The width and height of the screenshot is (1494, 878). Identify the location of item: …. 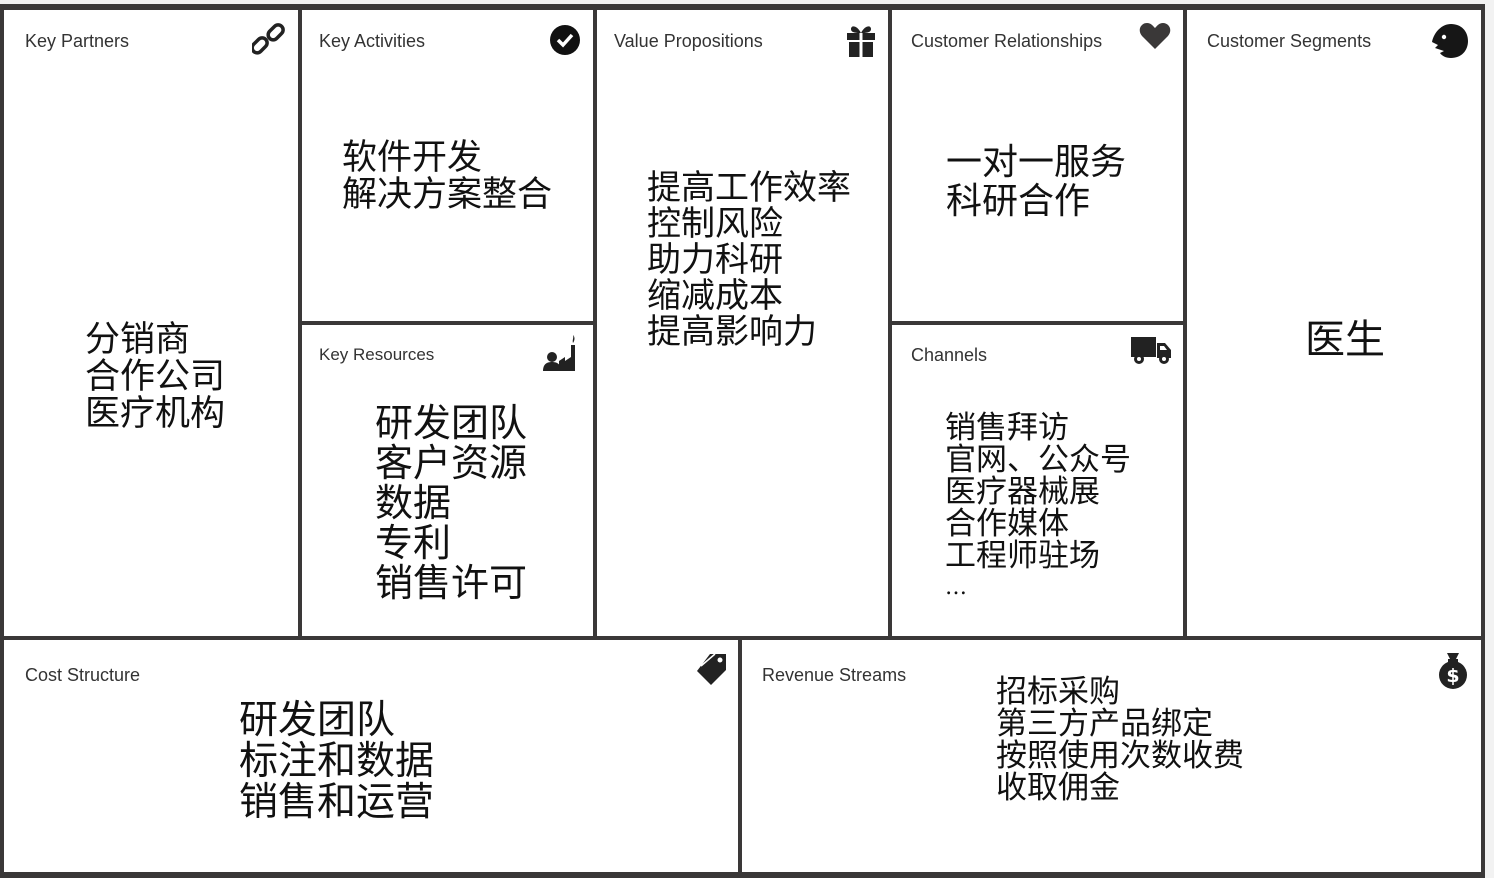
(956, 587).